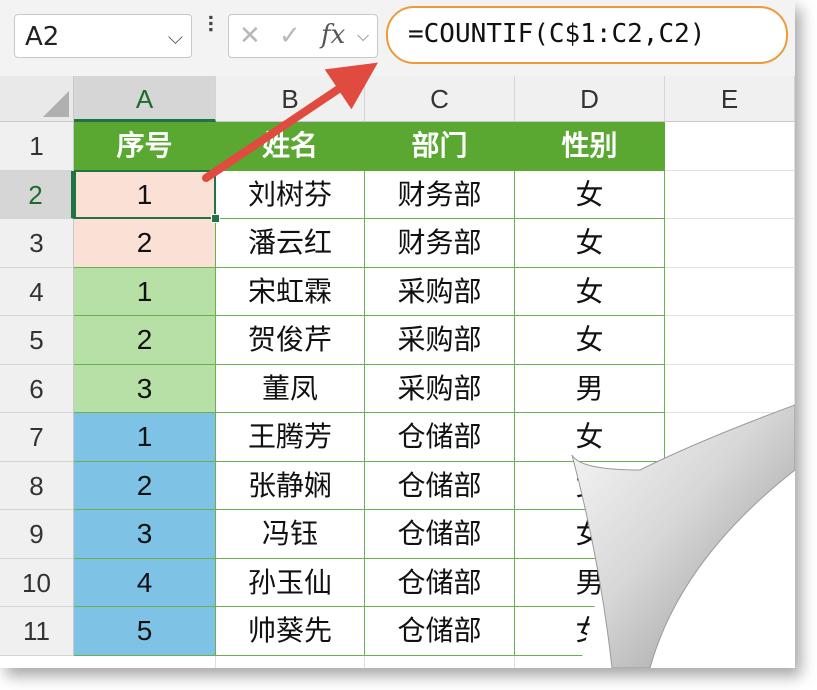  What do you see at coordinates (290, 340) in the screenshot?
I see `table-cell: 贺俊芹` at bounding box center [290, 340].